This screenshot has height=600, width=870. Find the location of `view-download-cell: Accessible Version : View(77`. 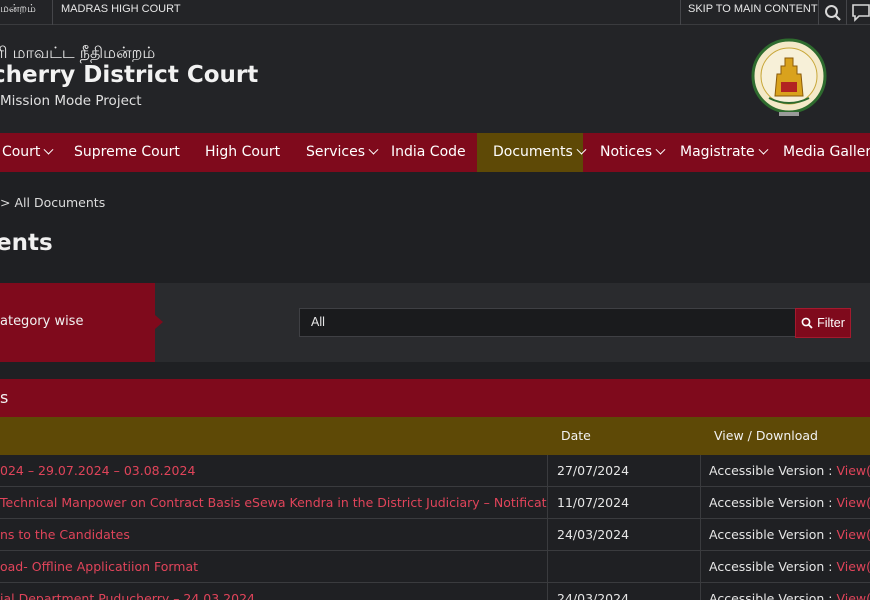

view-download-cell: Accessible Version : View(77 is located at coordinates (785, 503).